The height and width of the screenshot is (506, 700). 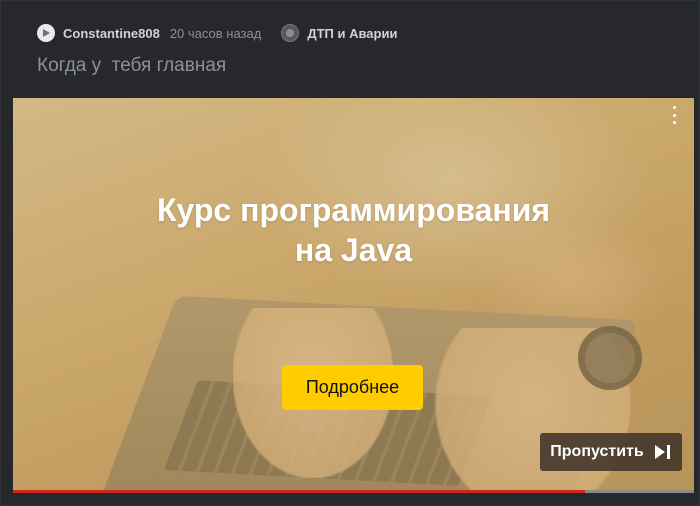 What do you see at coordinates (663, 452) in the screenshot?
I see `skip-next-icon` at bounding box center [663, 452].